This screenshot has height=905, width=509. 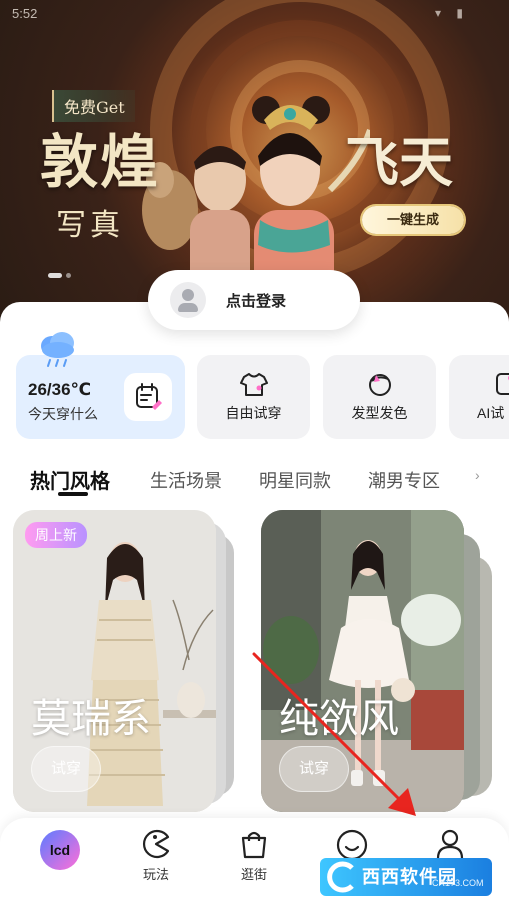 I want to click on profile-icon, so click(x=450, y=844).